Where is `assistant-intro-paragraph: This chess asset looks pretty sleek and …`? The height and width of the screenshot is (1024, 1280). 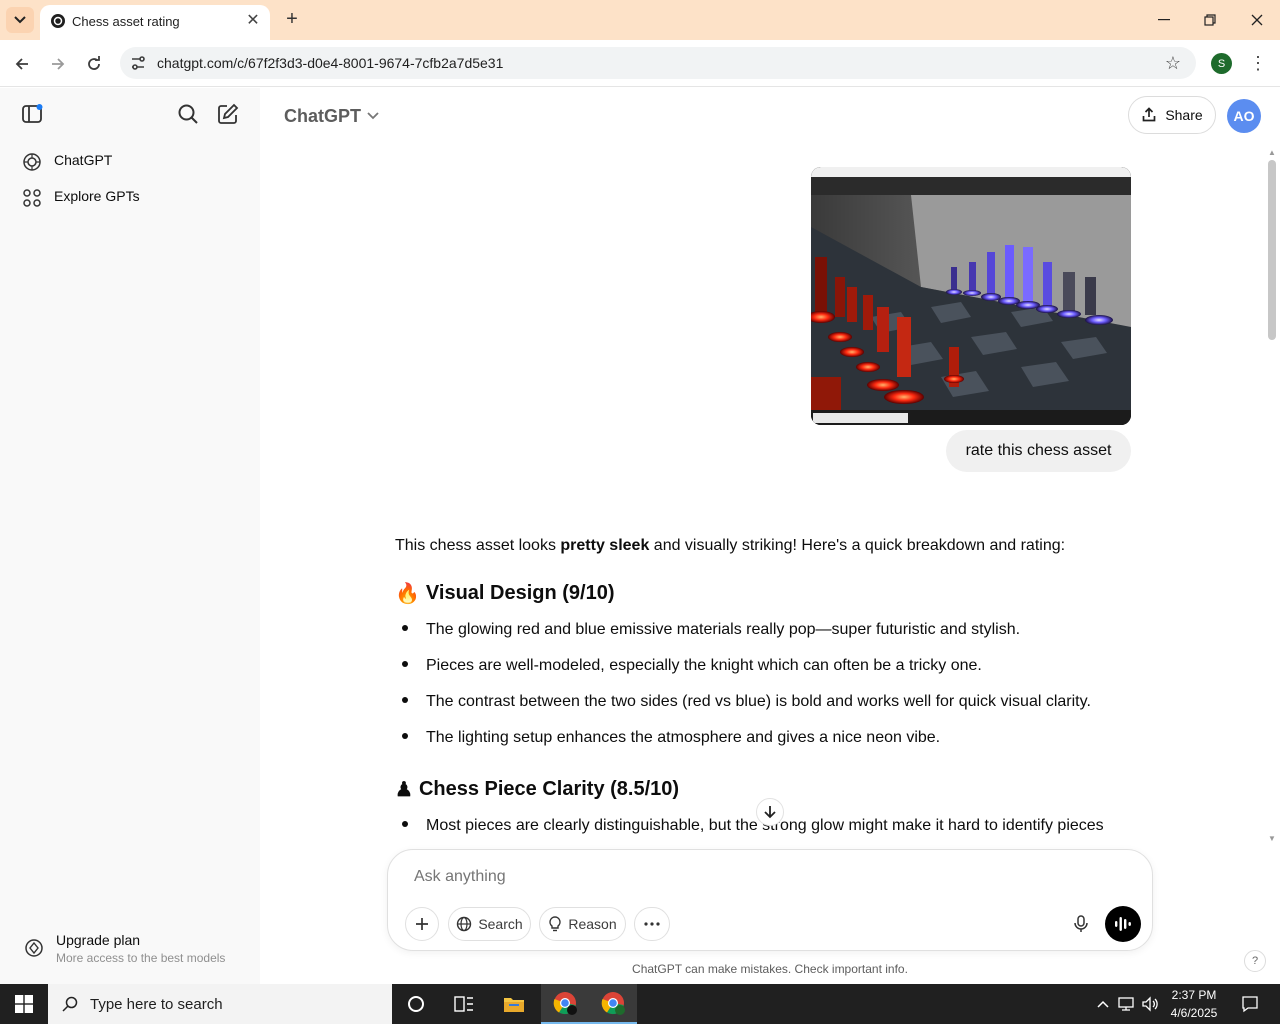 assistant-intro-paragraph: This chess asset looks pretty sleek and … is located at coordinates (730, 546).